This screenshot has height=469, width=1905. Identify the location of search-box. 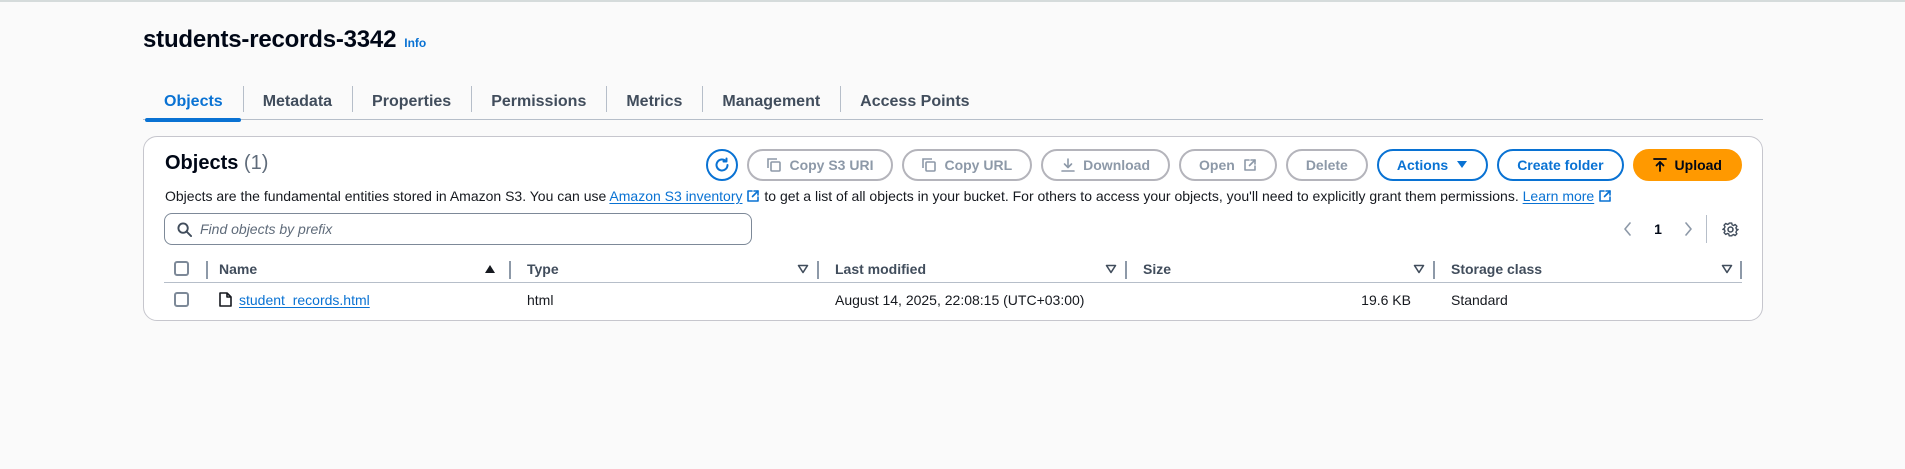
(458, 229).